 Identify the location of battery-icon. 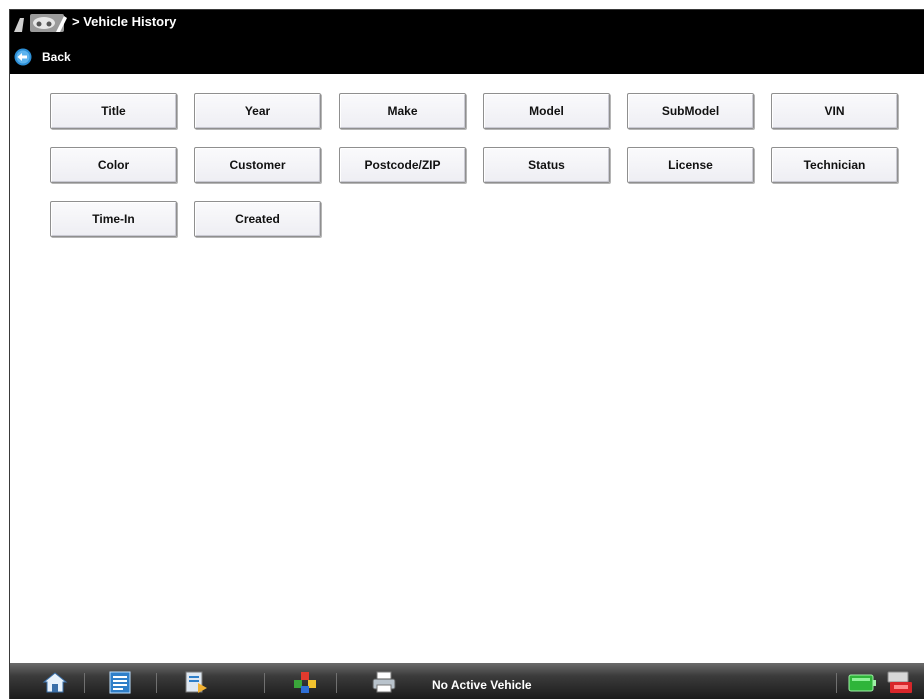
(862, 683).